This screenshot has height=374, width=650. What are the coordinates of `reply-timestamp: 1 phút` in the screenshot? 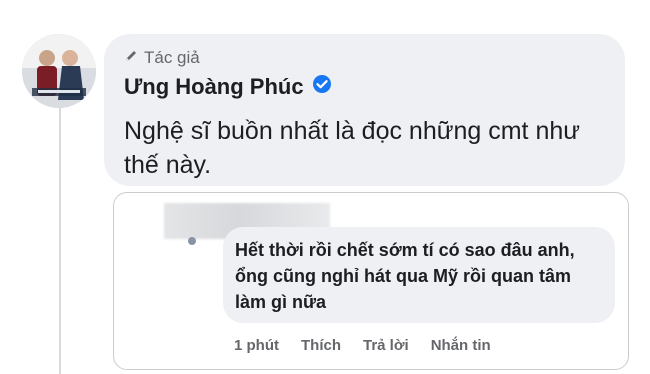 It's located at (256, 345).